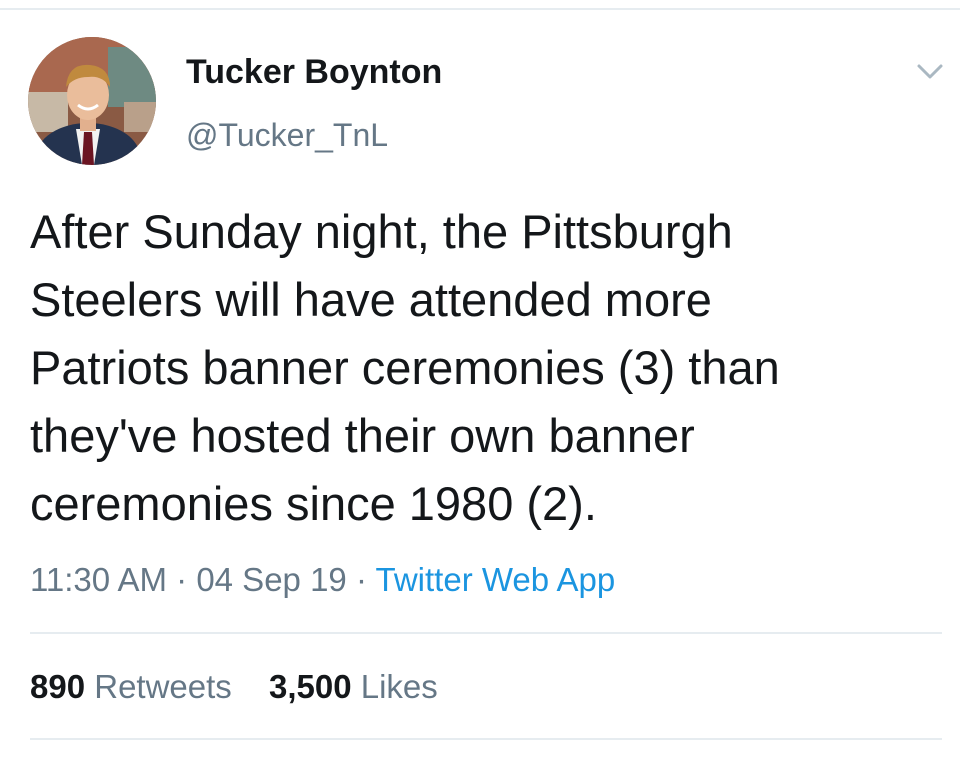 The image size is (960, 766). Describe the element at coordinates (310, 686) in the screenshot. I see `likes-count: 3,500` at that location.